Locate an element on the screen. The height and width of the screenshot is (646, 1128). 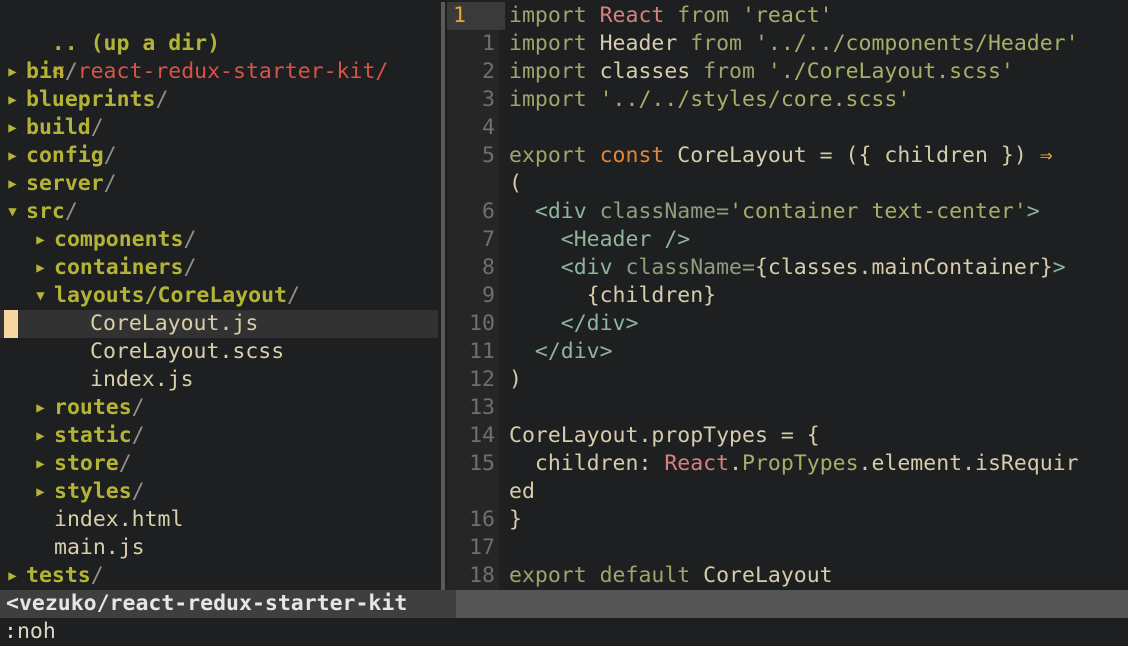
status-path: <vezuko/react-redux-starter-kit is located at coordinates (228, 604).